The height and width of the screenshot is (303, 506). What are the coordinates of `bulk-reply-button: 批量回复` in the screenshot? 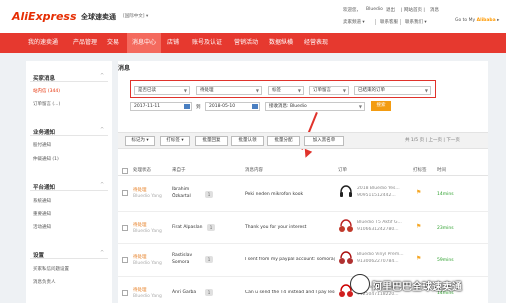 It's located at (211, 141).